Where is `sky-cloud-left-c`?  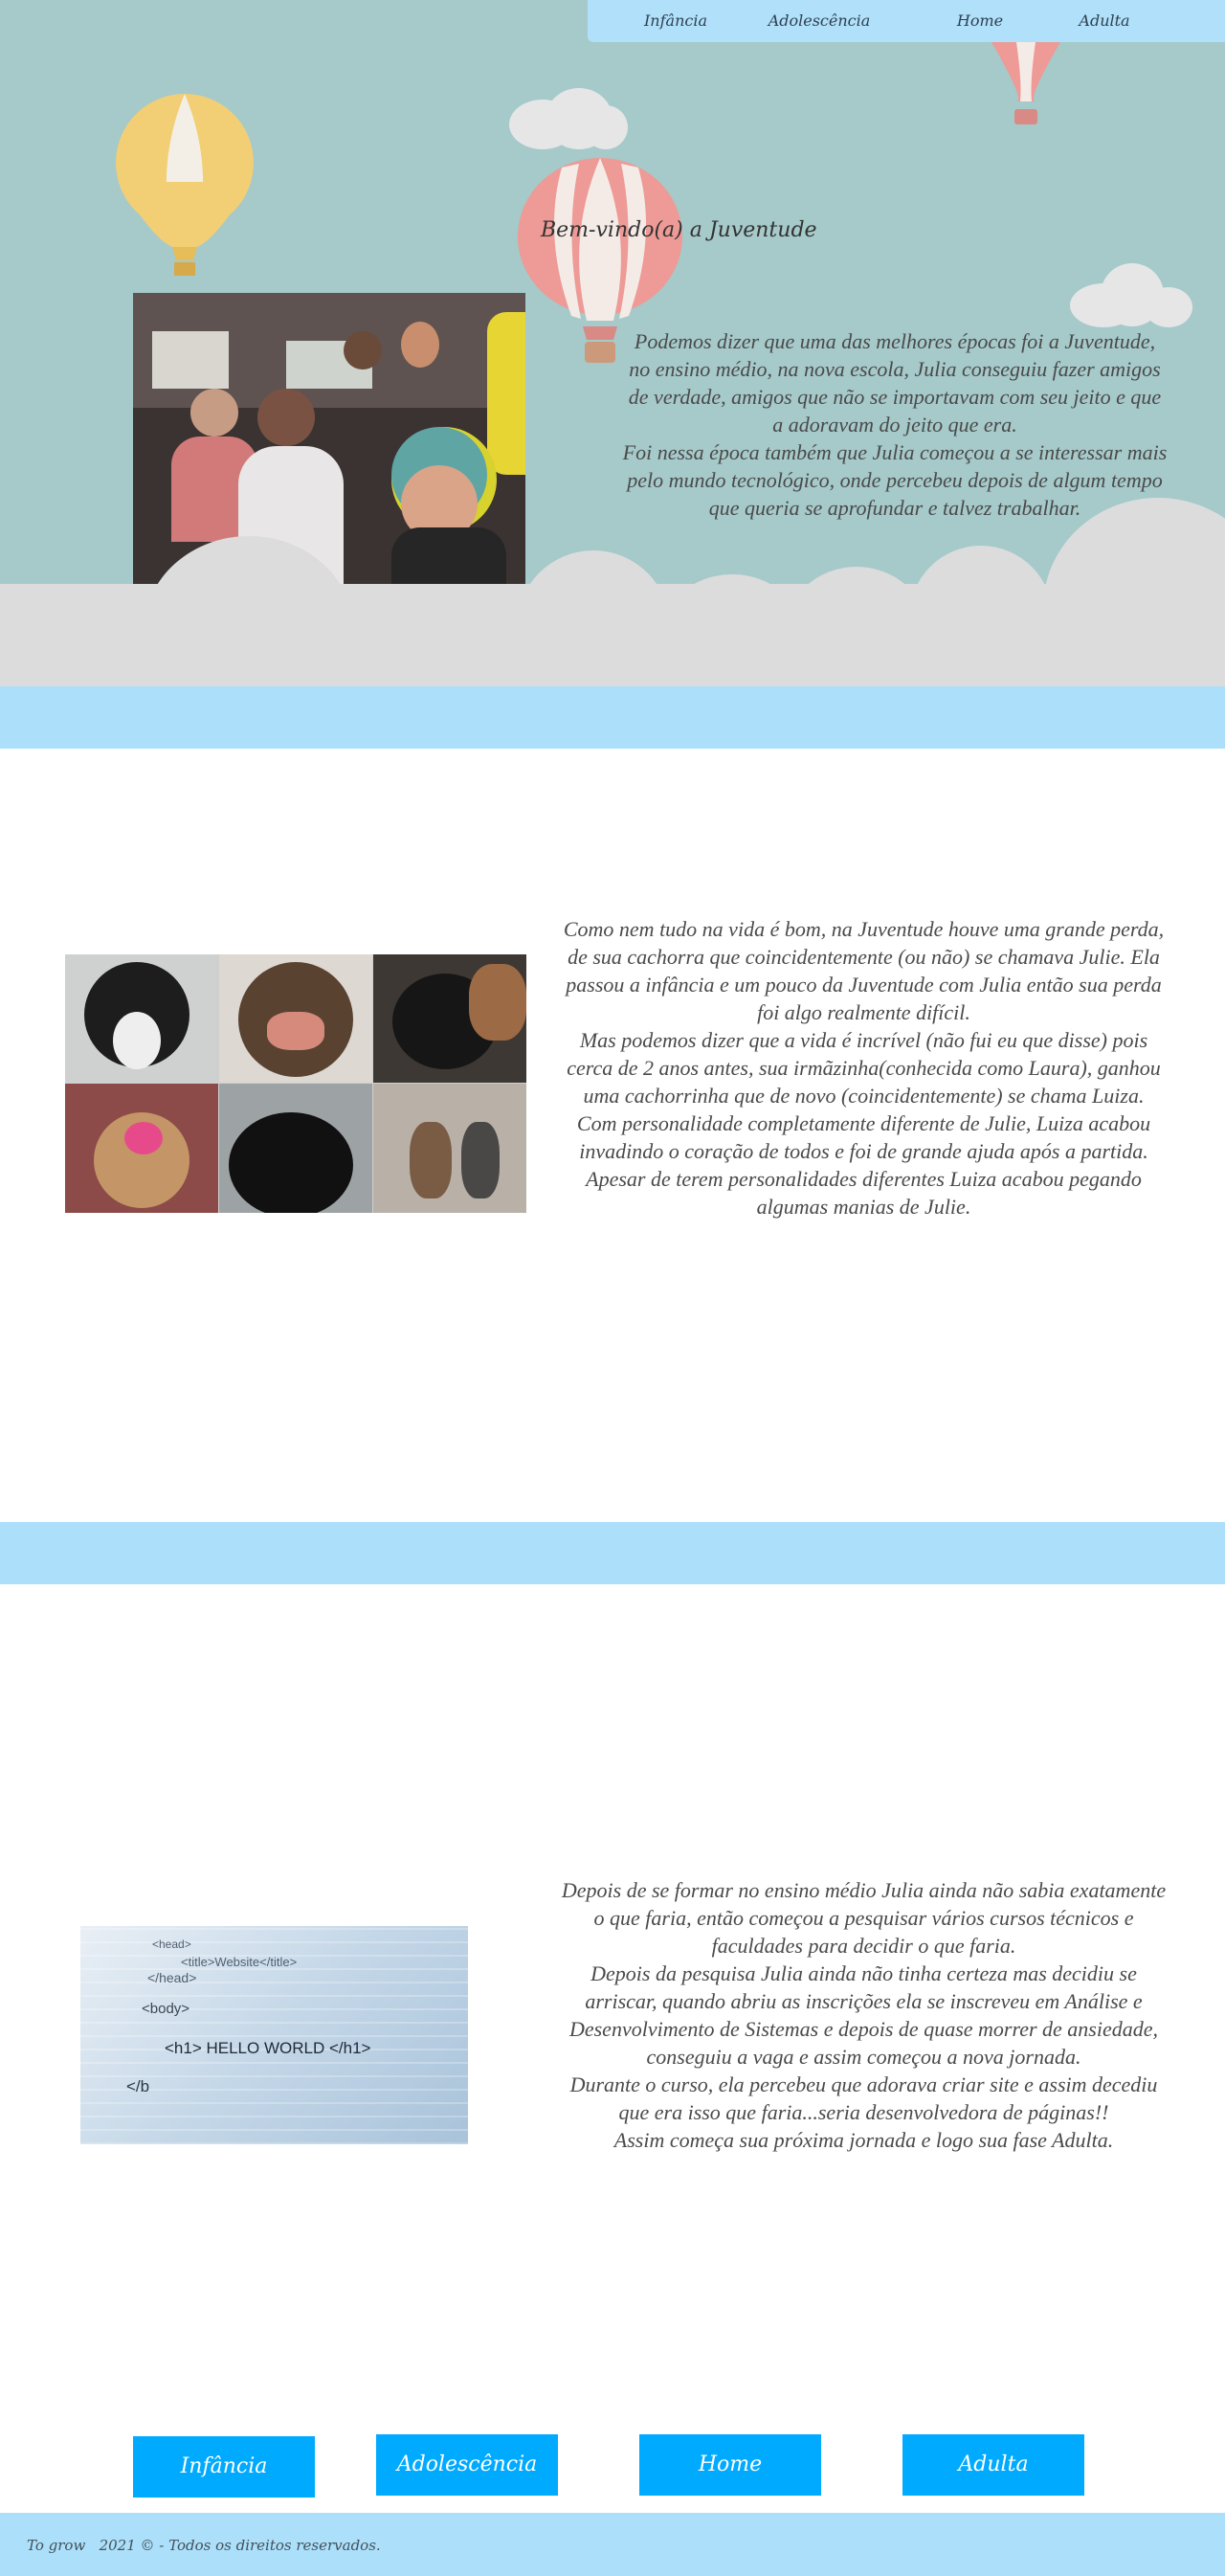
sky-cloud-left-c is located at coordinates (606, 127).